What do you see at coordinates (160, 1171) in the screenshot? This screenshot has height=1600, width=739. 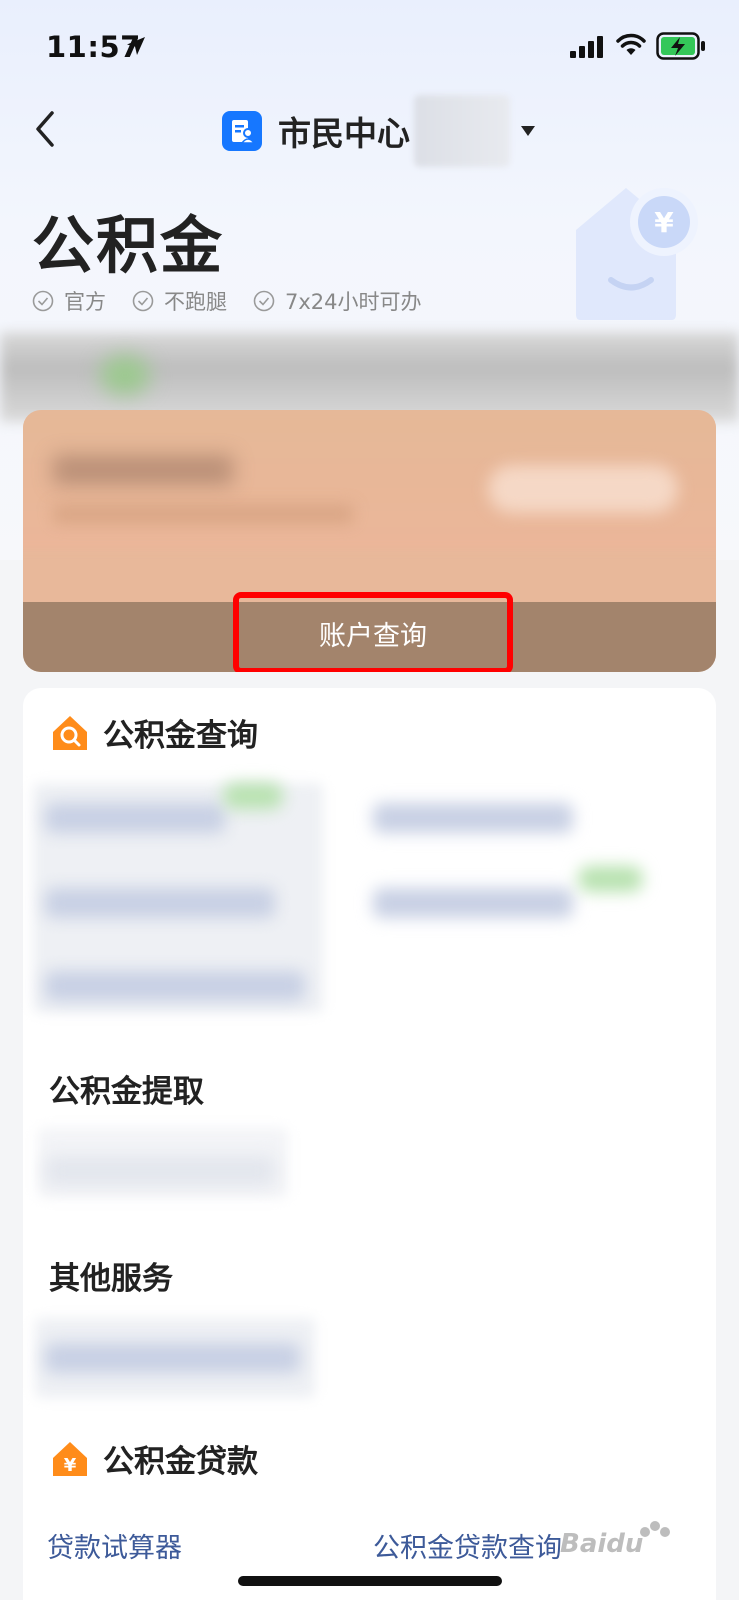 I see `blurred-withdraw-item` at bounding box center [160, 1171].